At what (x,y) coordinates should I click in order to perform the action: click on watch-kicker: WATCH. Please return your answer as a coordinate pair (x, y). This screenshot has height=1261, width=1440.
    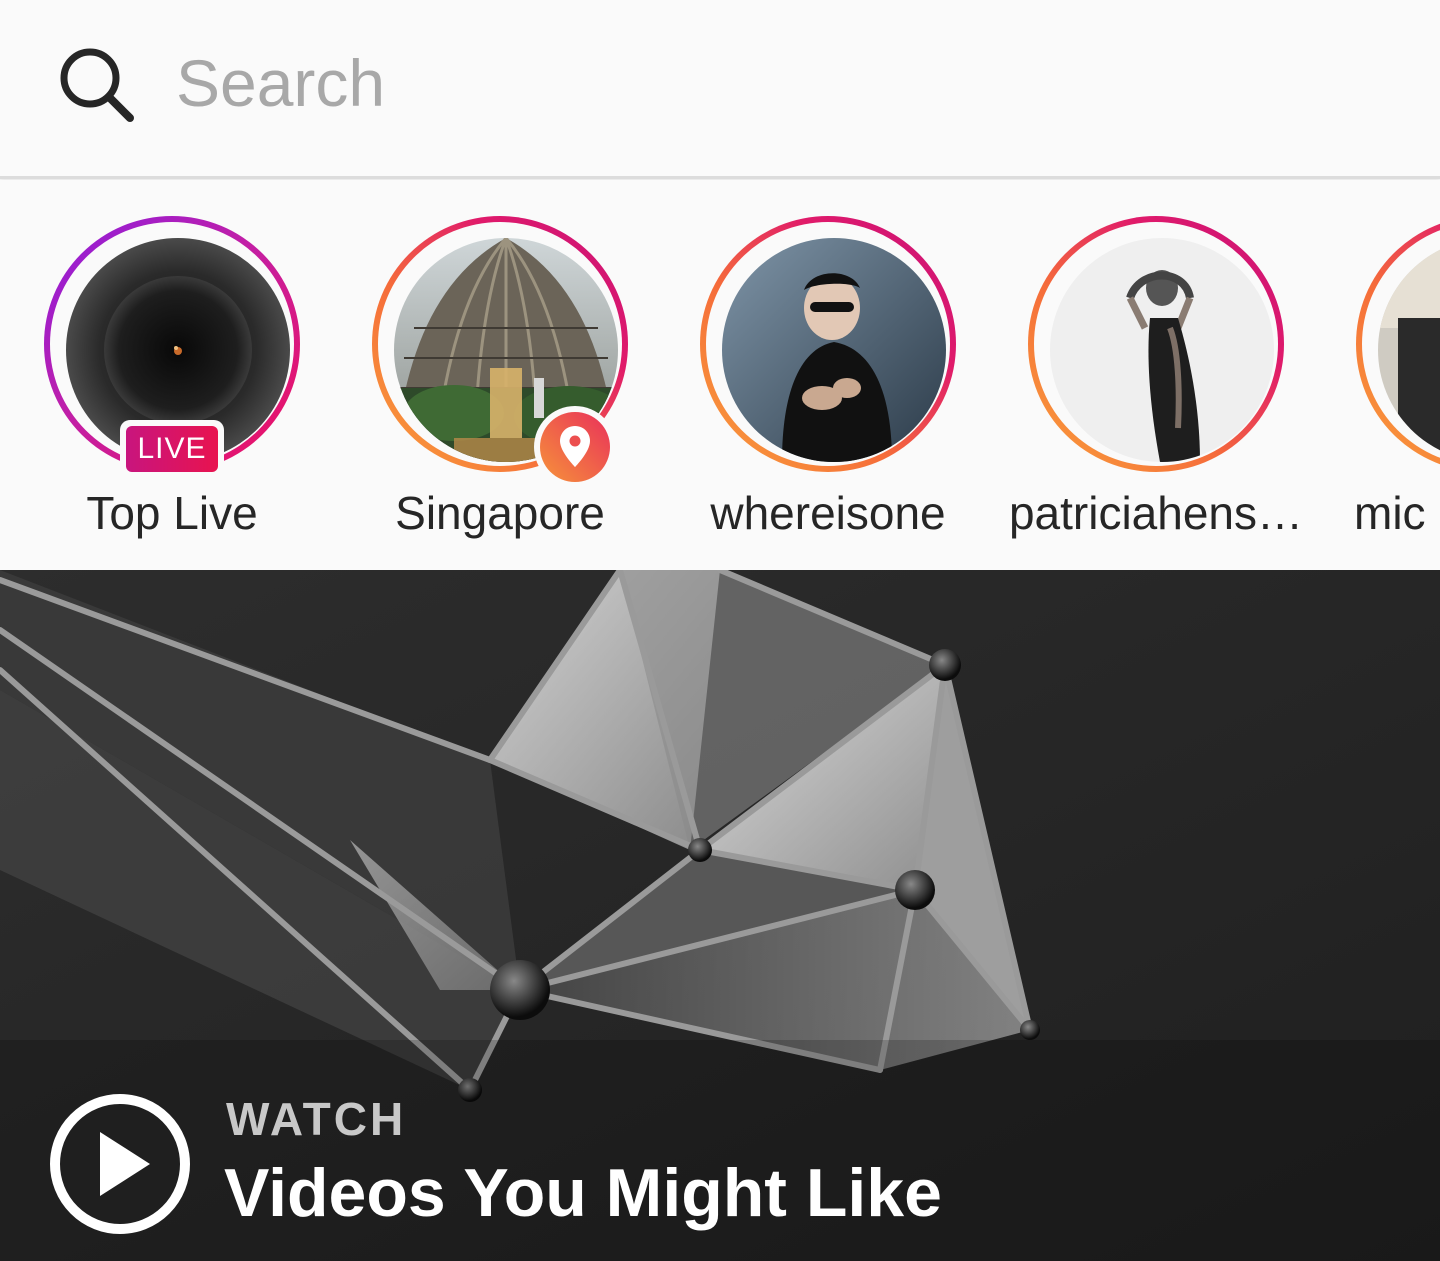
    Looking at the image, I should click on (316, 1119).